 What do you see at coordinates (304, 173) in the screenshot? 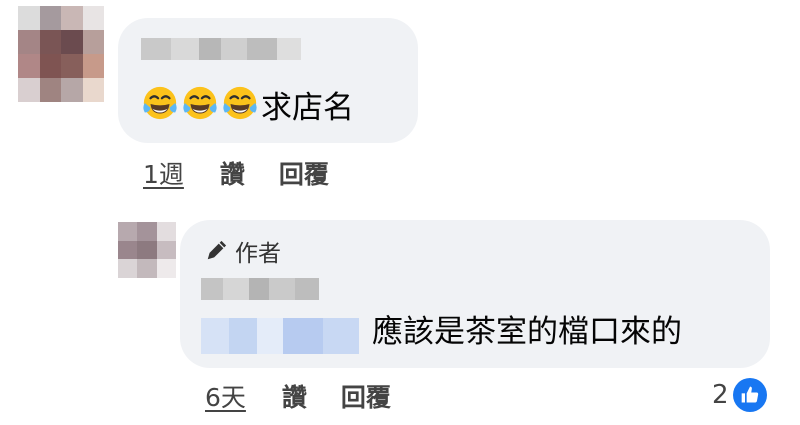
I see `reply-button: 回覆` at bounding box center [304, 173].